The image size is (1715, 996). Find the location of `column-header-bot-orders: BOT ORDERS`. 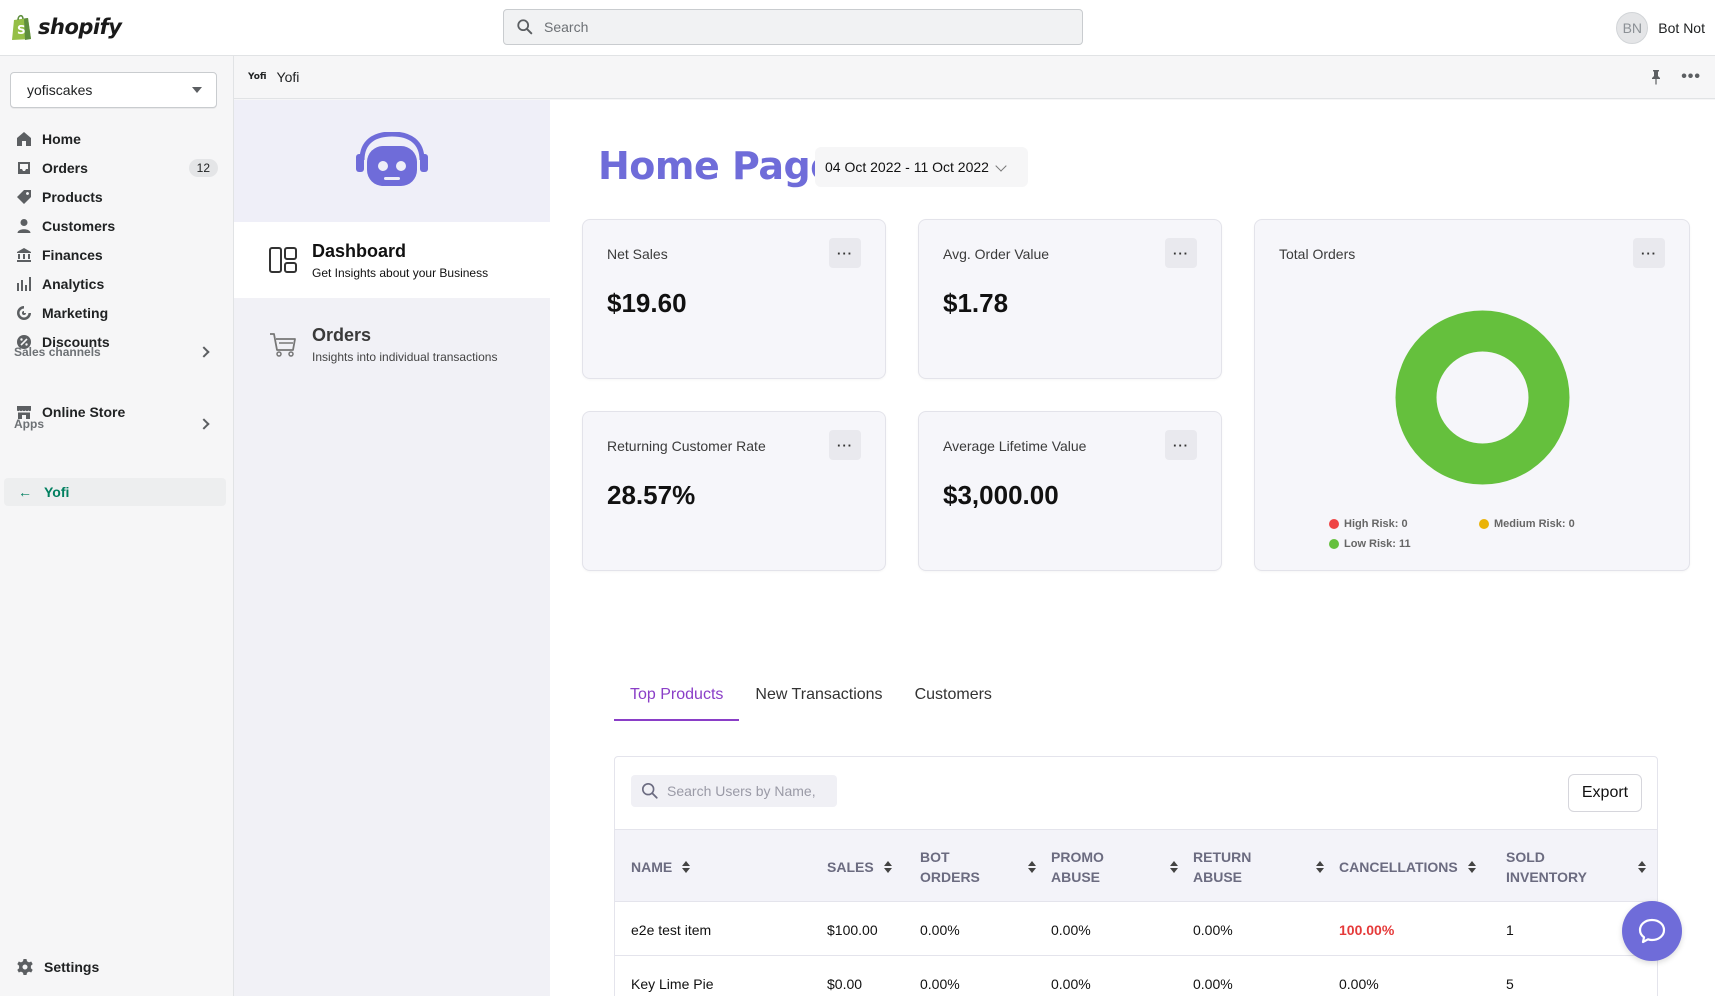

column-header-bot-orders: BOT ORDERS is located at coordinates (950, 866).